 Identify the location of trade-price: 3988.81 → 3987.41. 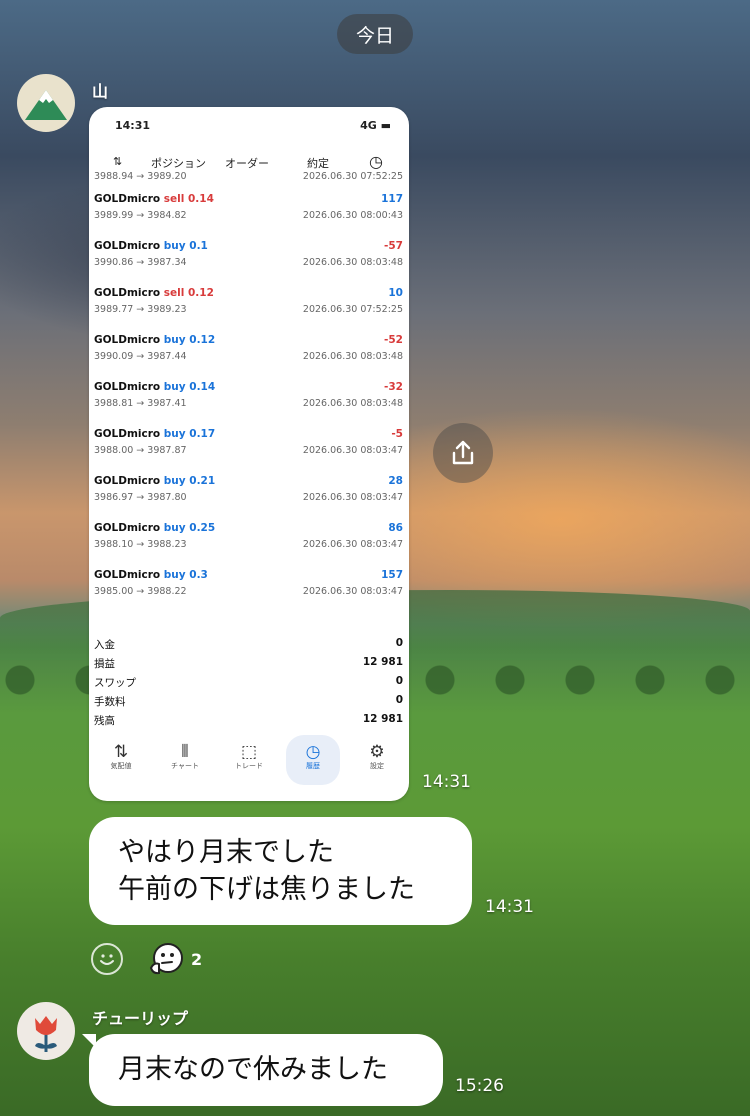
(140, 403).